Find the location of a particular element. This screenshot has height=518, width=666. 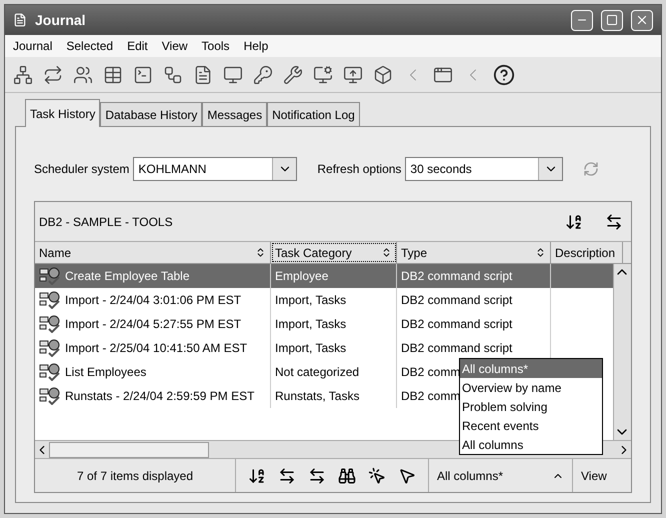

tab: Database History is located at coordinates (151, 114).